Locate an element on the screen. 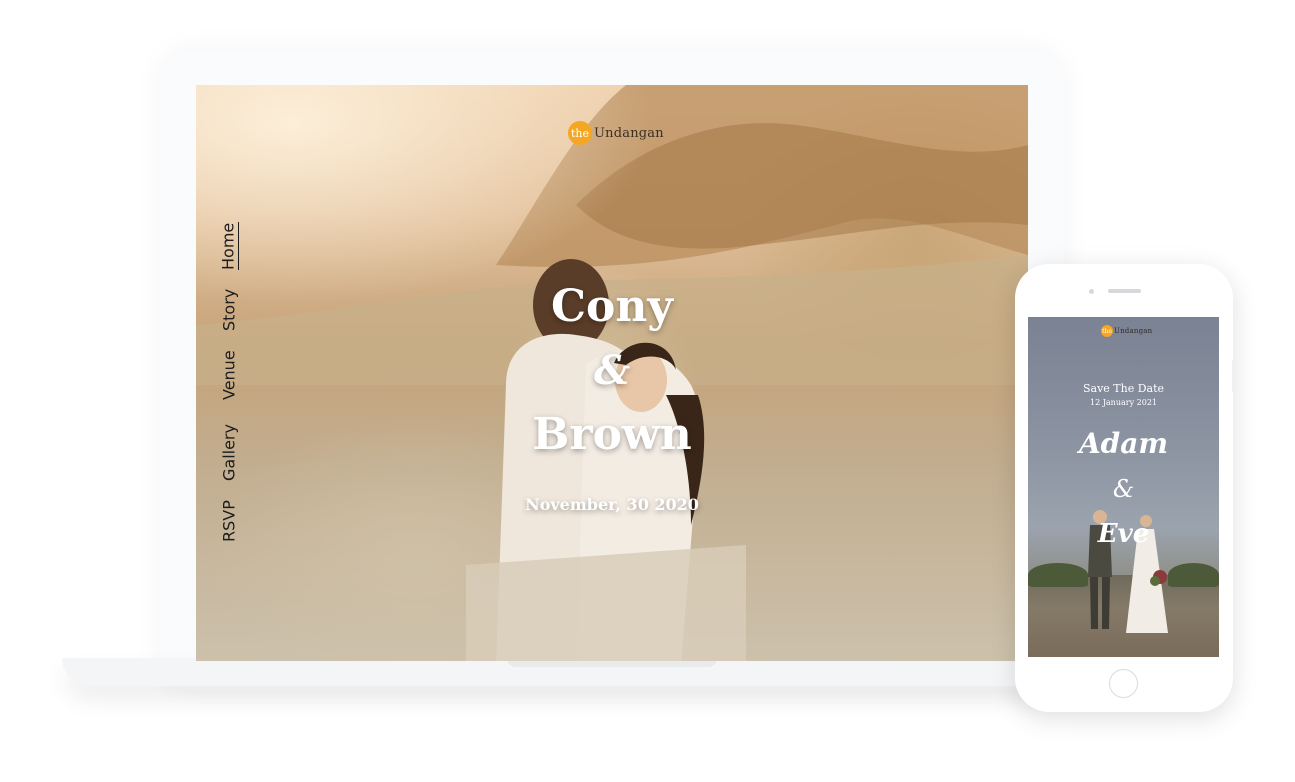  nav-item-home: Home is located at coordinates (229, 246).